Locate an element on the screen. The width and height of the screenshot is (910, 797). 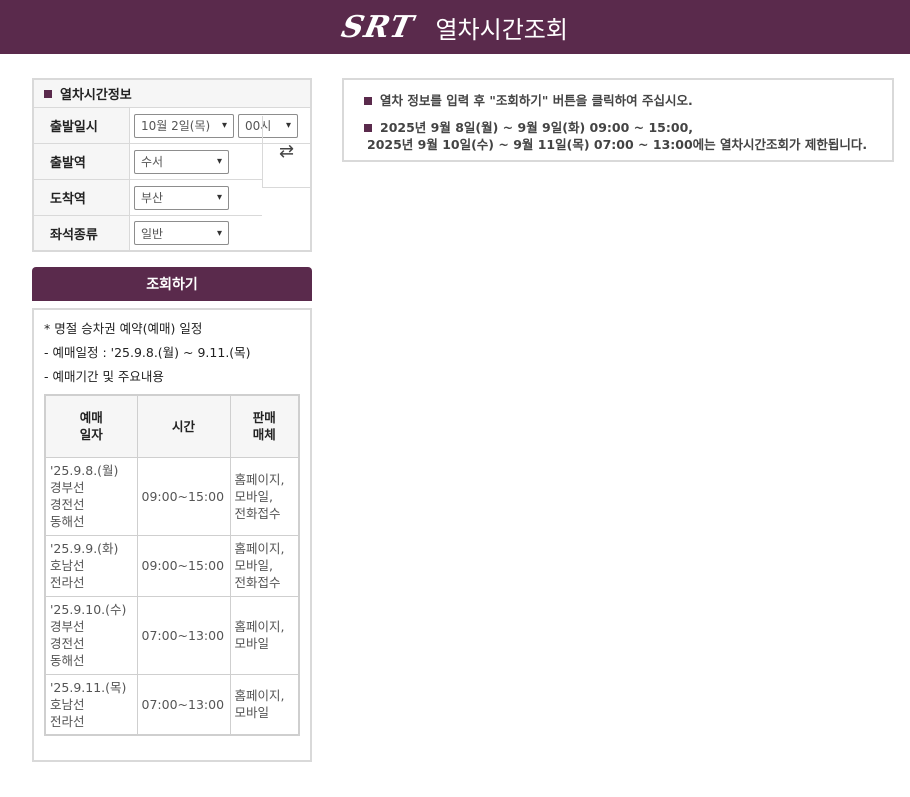
form-header: 열차시간정보 is located at coordinates (172, 94).